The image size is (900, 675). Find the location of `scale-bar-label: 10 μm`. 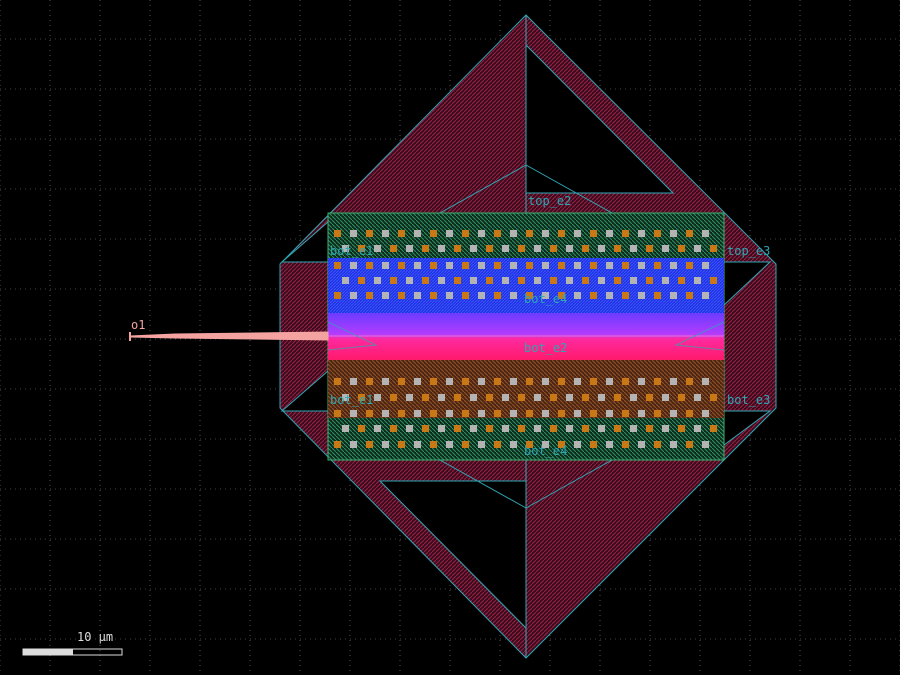

scale-bar-label: 10 μm is located at coordinates (95, 637).